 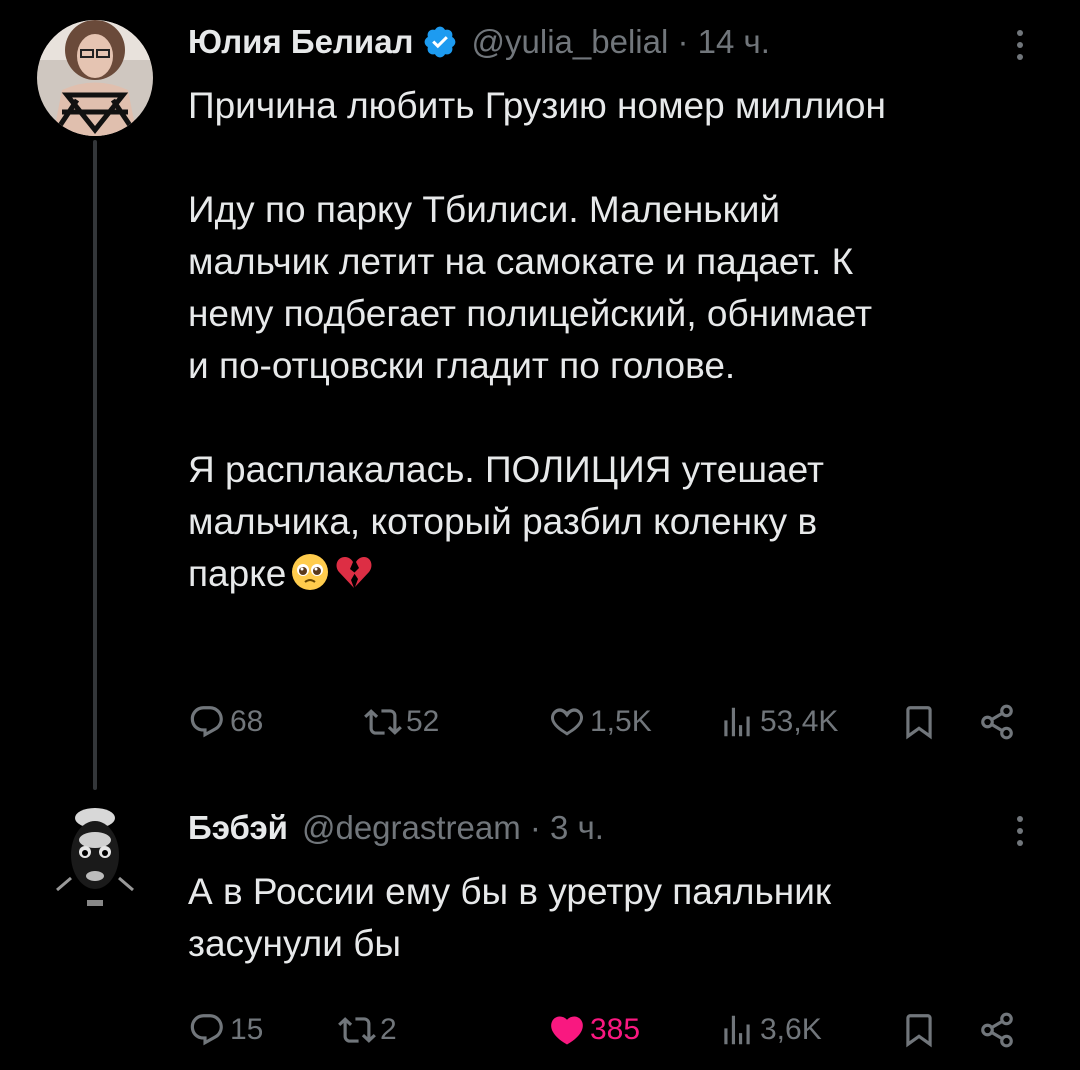 What do you see at coordinates (615, 1029) in the screenshot?
I see `like-count: 385` at bounding box center [615, 1029].